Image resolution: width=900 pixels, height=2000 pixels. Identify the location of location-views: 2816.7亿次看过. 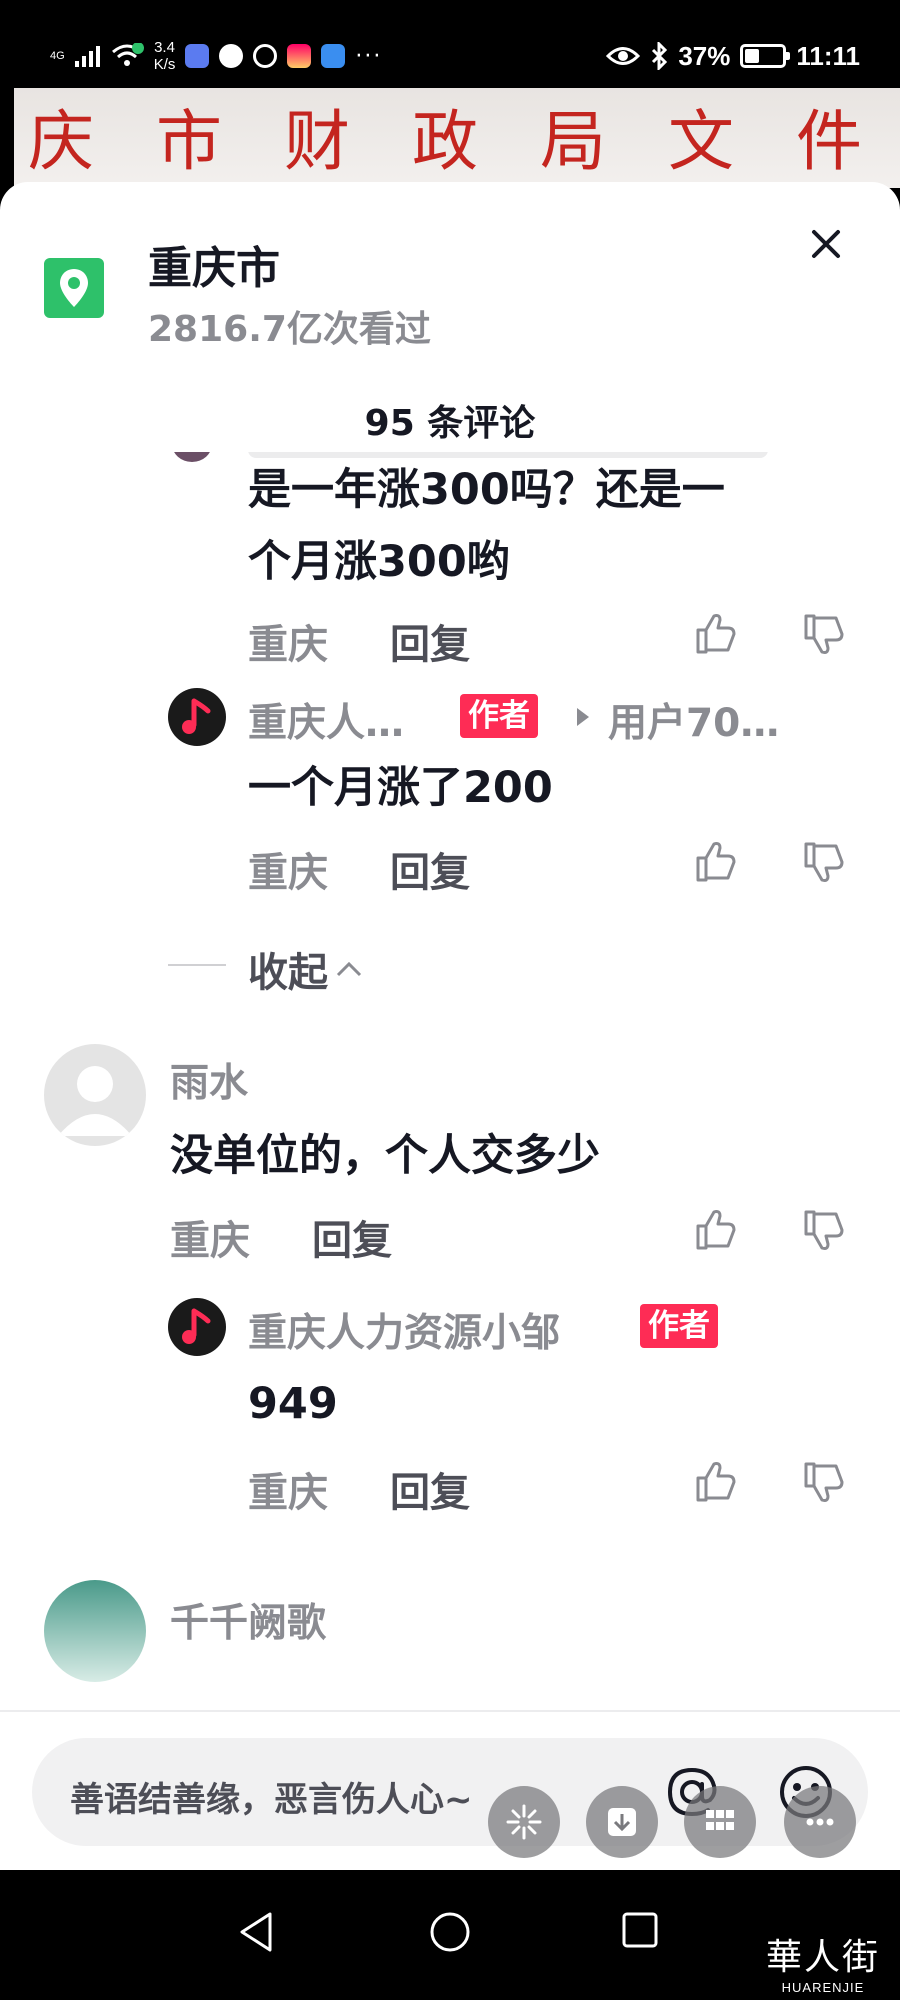
(289, 329).